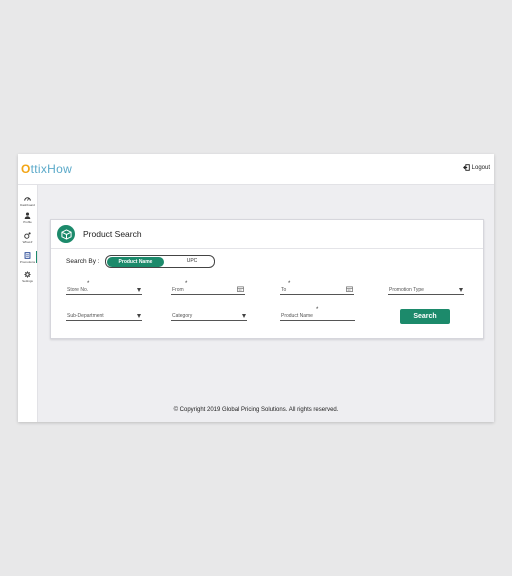 The width and height of the screenshot is (512, 576). Describe the element at coordinates (27, 222) in the screenshot. I see `sidebar-item-label: Profile` at that location.